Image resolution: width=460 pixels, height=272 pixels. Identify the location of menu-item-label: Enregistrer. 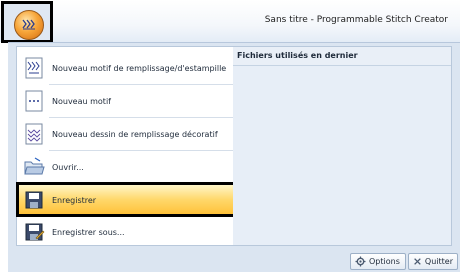
(74, 200).